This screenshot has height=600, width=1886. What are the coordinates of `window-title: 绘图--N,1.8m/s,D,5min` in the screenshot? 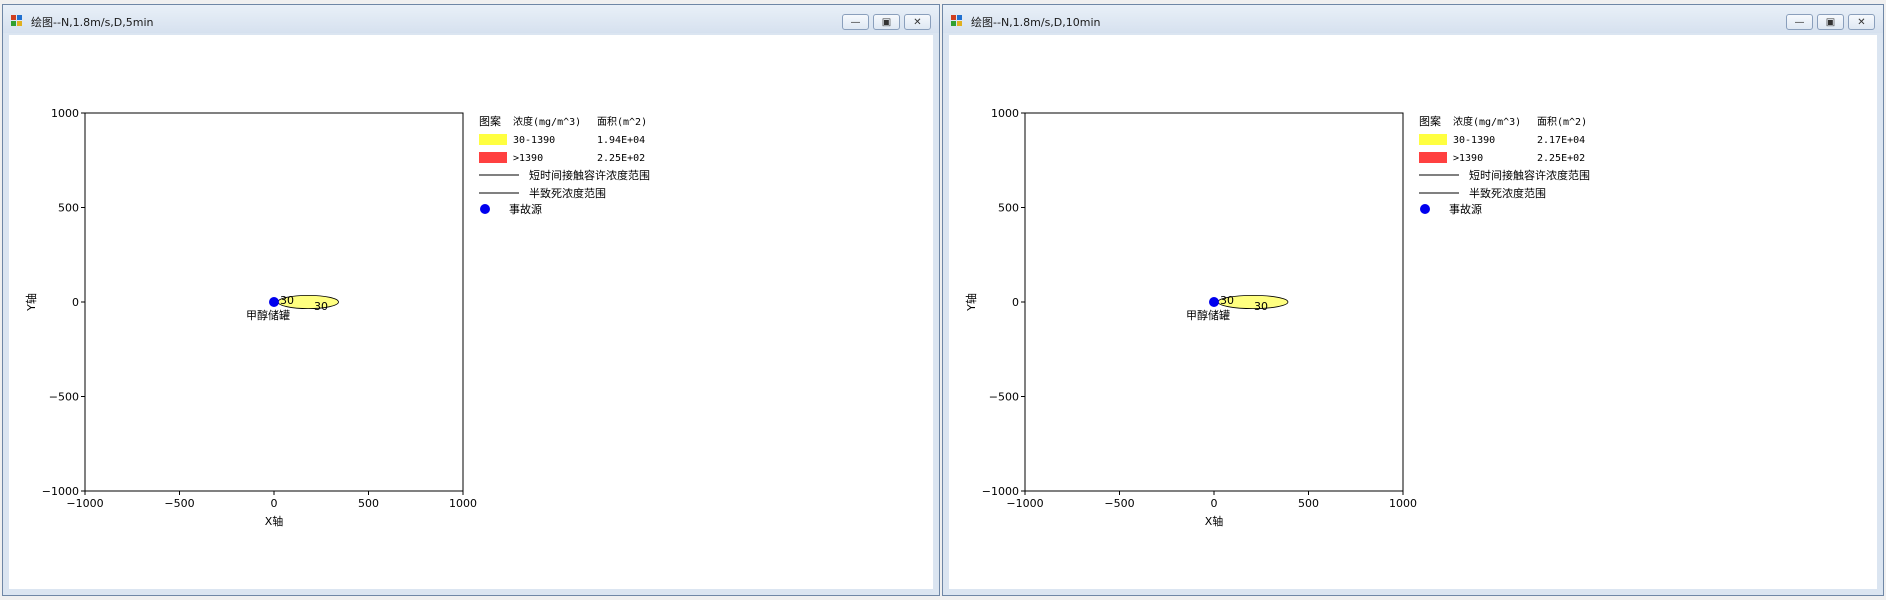 It's located at (92, 22).